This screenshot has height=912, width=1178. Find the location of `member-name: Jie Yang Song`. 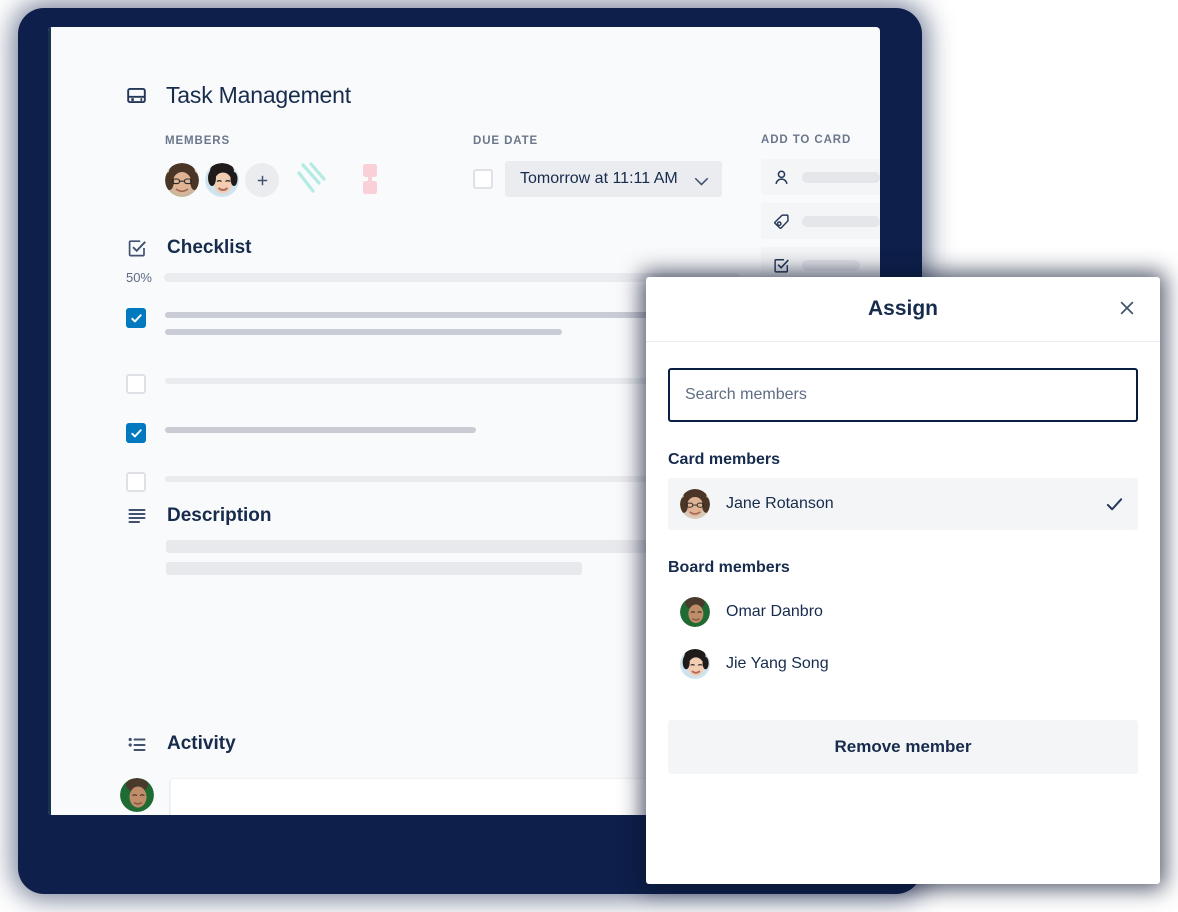

member-name: Jie Yang Song is located at coordinates (777, 663).